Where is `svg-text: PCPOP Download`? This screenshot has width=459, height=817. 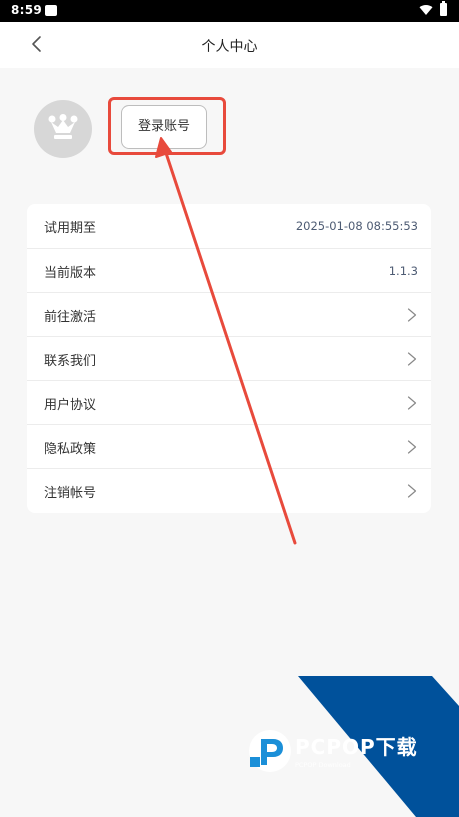
svg-text: PCPOP Download is located at coordinates (323, 765).